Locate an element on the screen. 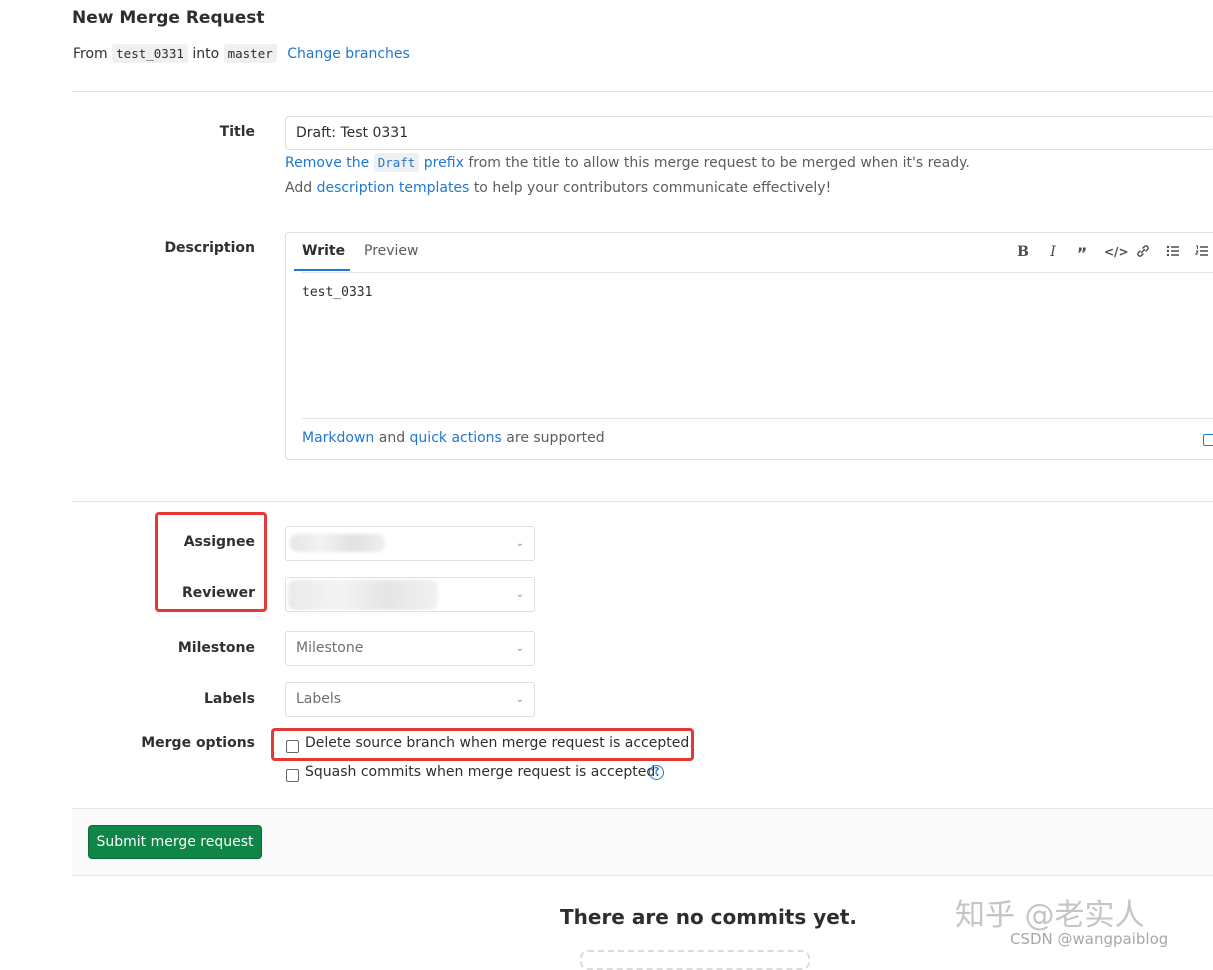 Image resolution: width=1213 pixels, height=970 pixels. target-branch: master is located at coordinates (250, 53).